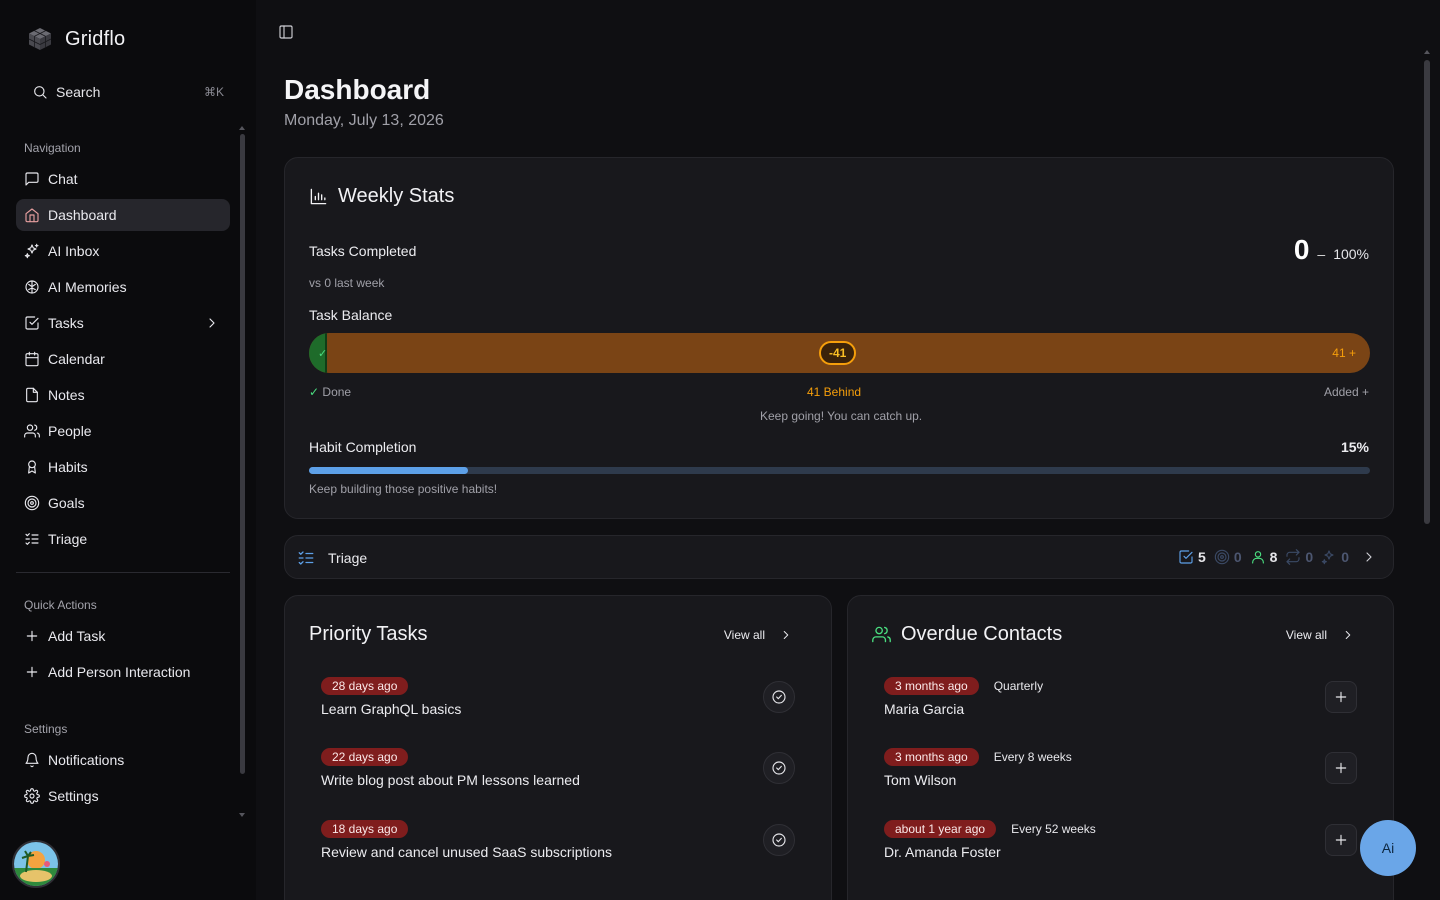  What do you see at coordinates (123, 467) in the screenshot?
I see `sidebar-item-habits: Habits` at bounding box center [123, 467].